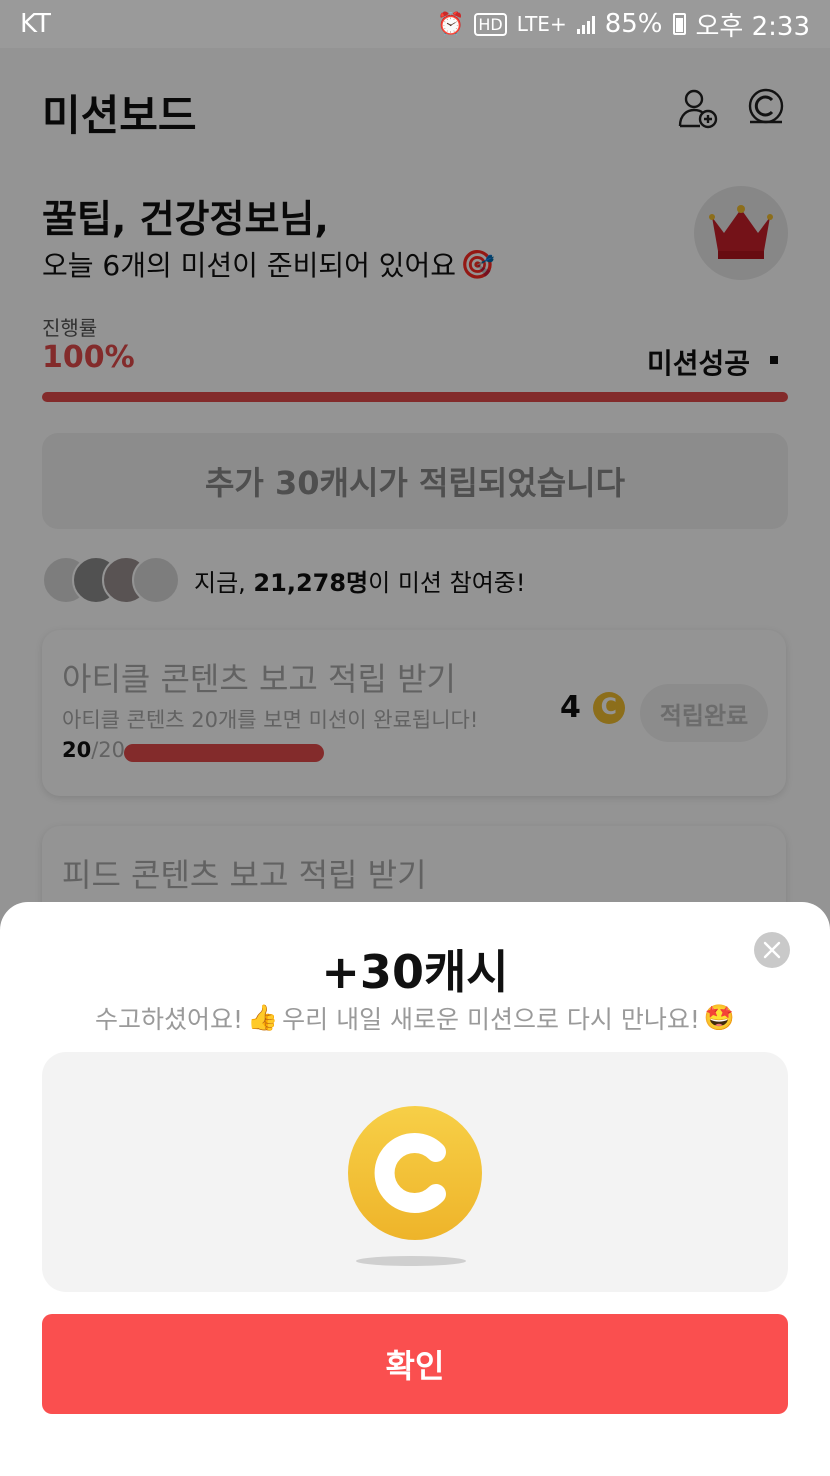 The image size is (830, 1476). I want to click on modal-subtitle-part1: 수고하셨어요!, so click(168, 1019).